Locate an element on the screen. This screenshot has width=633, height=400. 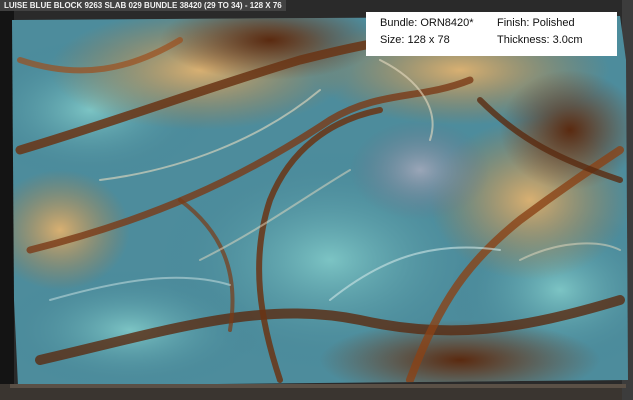
left-edge-shadow is located at coordinates (7, 200).